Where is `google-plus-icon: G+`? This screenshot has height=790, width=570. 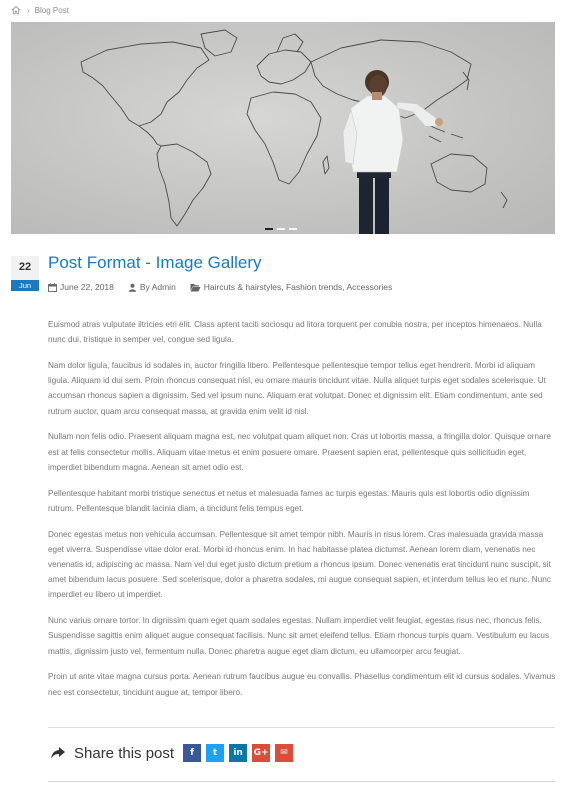 google-plus-icon: G+ is located at coordinates (261, 753).